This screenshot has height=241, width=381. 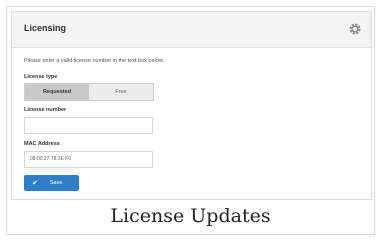 I want to click on license-type-label: License type, so click(x=41, y=77).